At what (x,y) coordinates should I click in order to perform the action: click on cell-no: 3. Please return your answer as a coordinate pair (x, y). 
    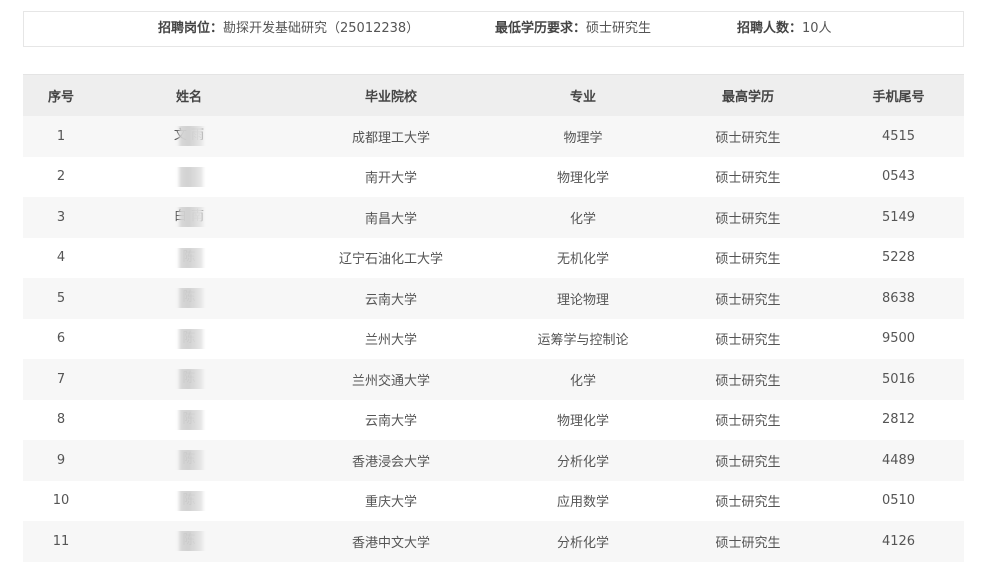
    Looking at the image, I should click on (61, 217).